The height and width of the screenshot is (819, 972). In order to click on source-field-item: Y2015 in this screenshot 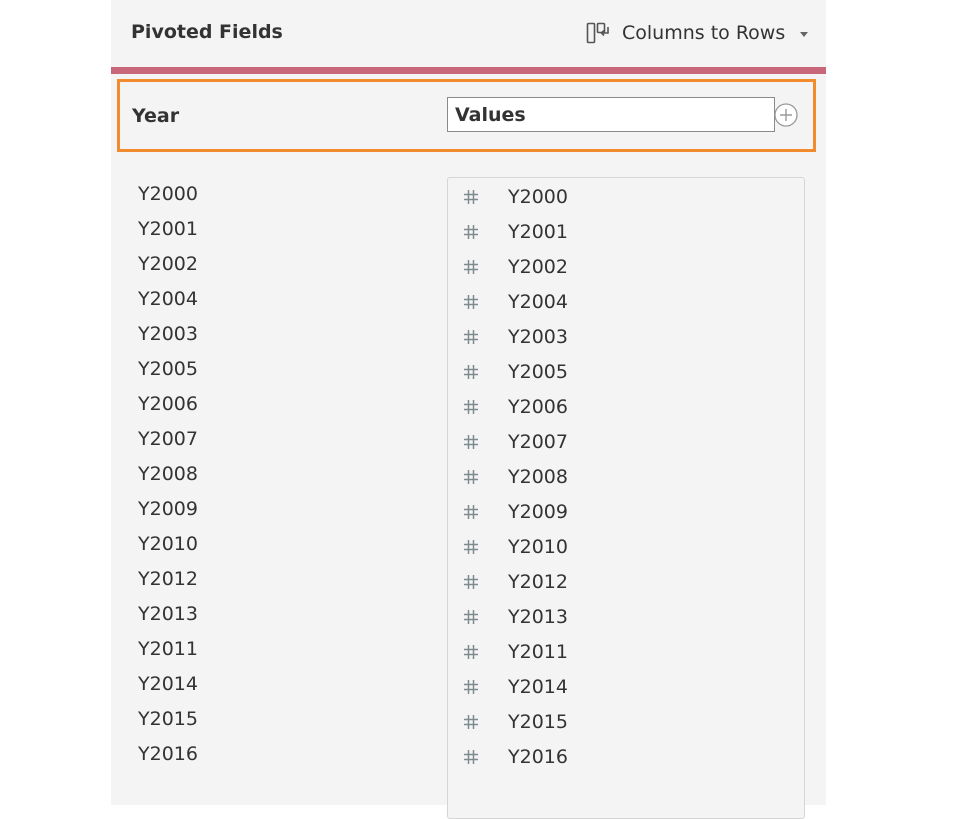, I will do `click(626, 722)`.